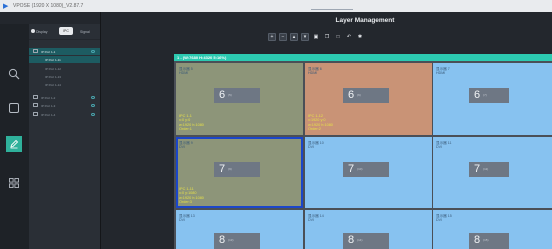  I want to click on window-icon, so click(14, 108).